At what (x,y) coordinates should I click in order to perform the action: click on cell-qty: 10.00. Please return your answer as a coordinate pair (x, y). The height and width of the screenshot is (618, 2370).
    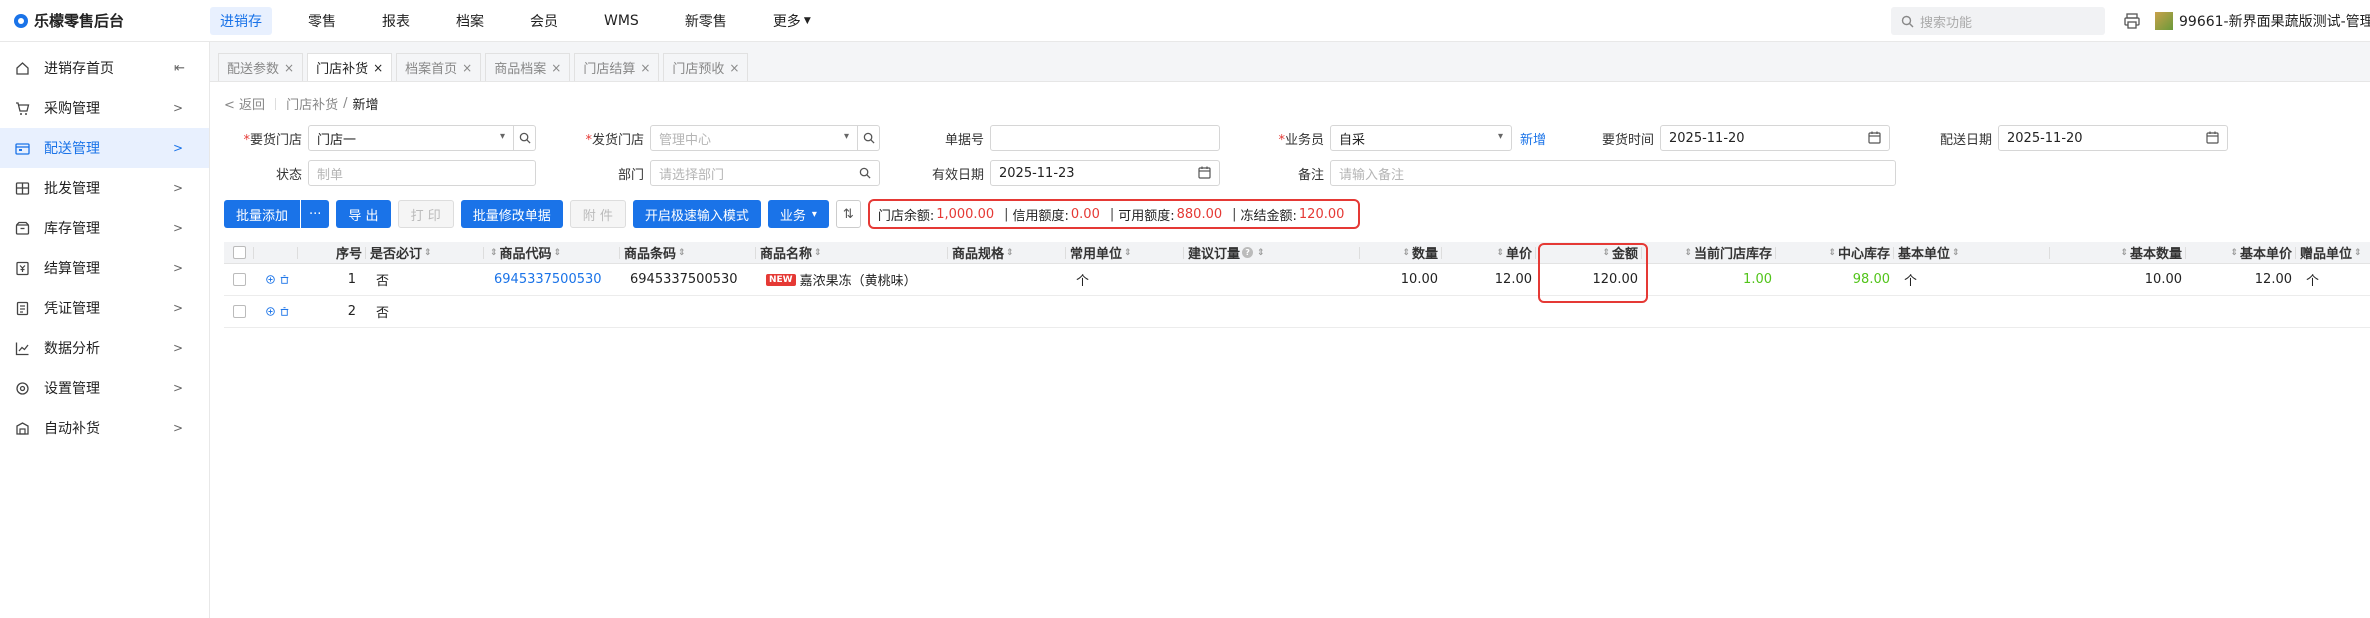
    Looking at the image, I should click on (1401, 279).